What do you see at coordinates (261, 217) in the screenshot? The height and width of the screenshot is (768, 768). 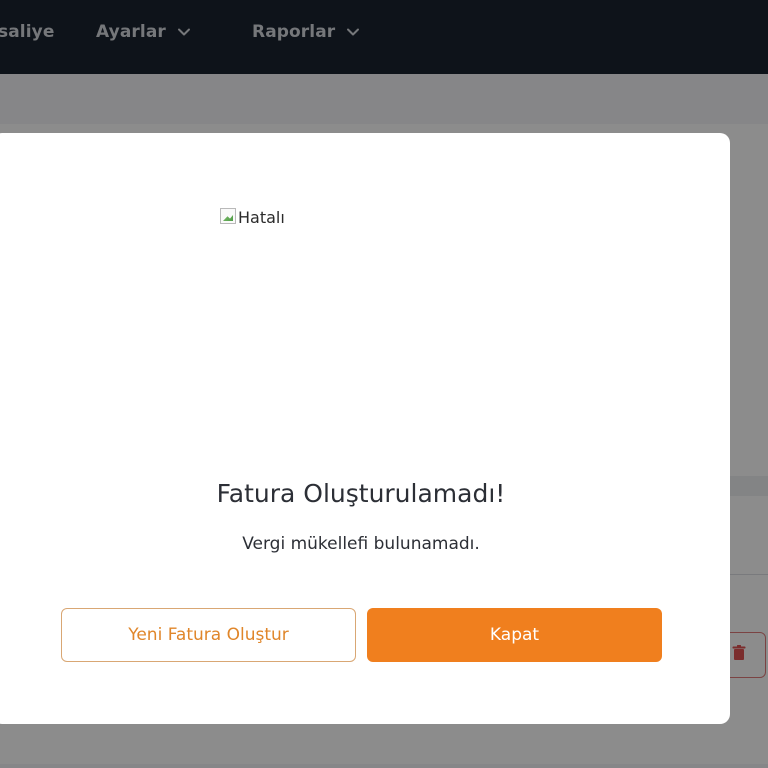 I see `error-image-alt-text: Hatalı` at bounding box center [261, 217].